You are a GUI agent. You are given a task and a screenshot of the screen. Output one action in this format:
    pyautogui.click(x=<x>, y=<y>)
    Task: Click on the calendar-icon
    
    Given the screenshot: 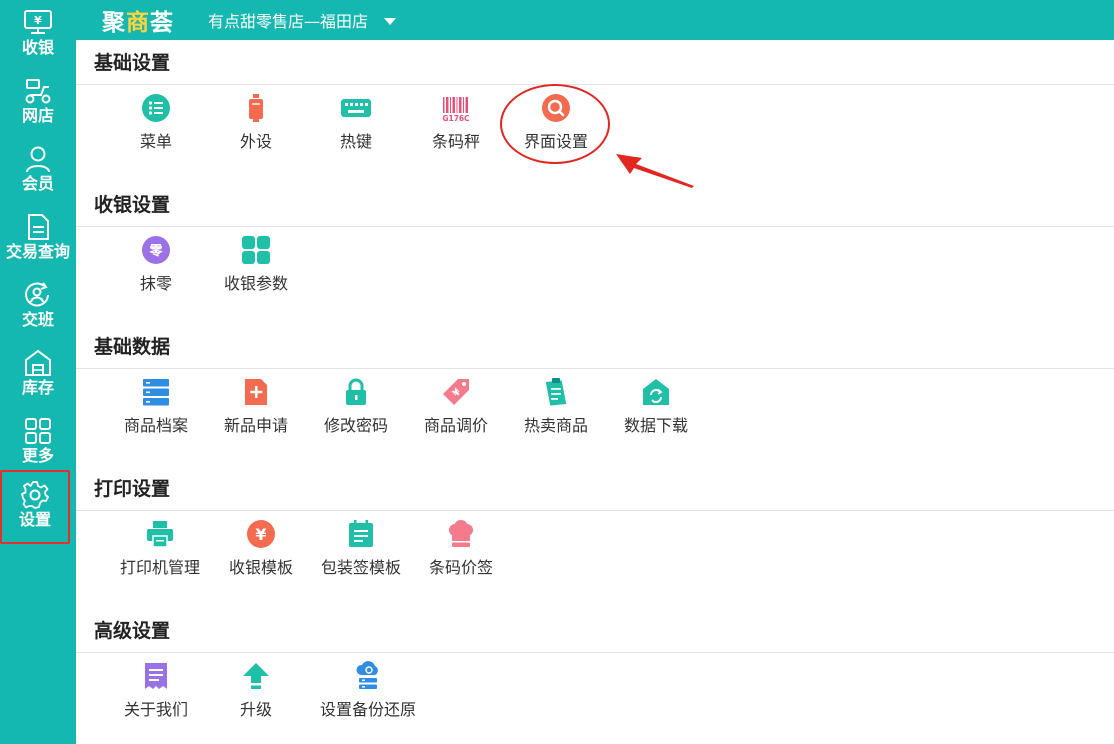 What is the action you would take?
    pyautogui.click(x=361, y=534)
    